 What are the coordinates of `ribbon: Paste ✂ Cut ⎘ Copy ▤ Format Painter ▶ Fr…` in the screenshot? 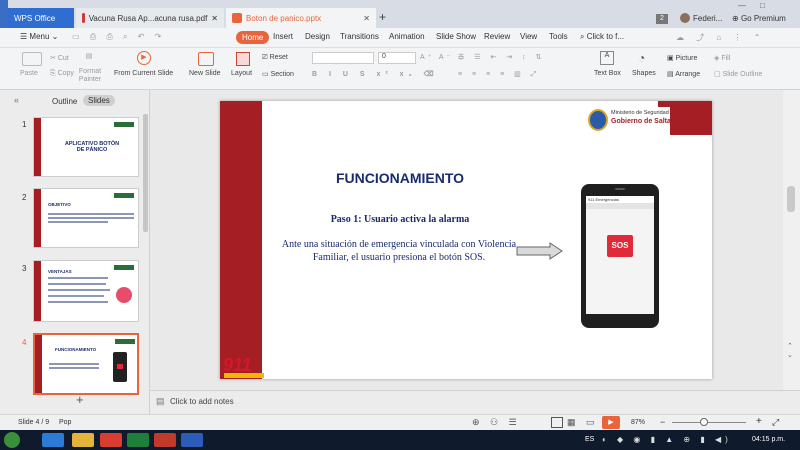 It's located at (400, 69).